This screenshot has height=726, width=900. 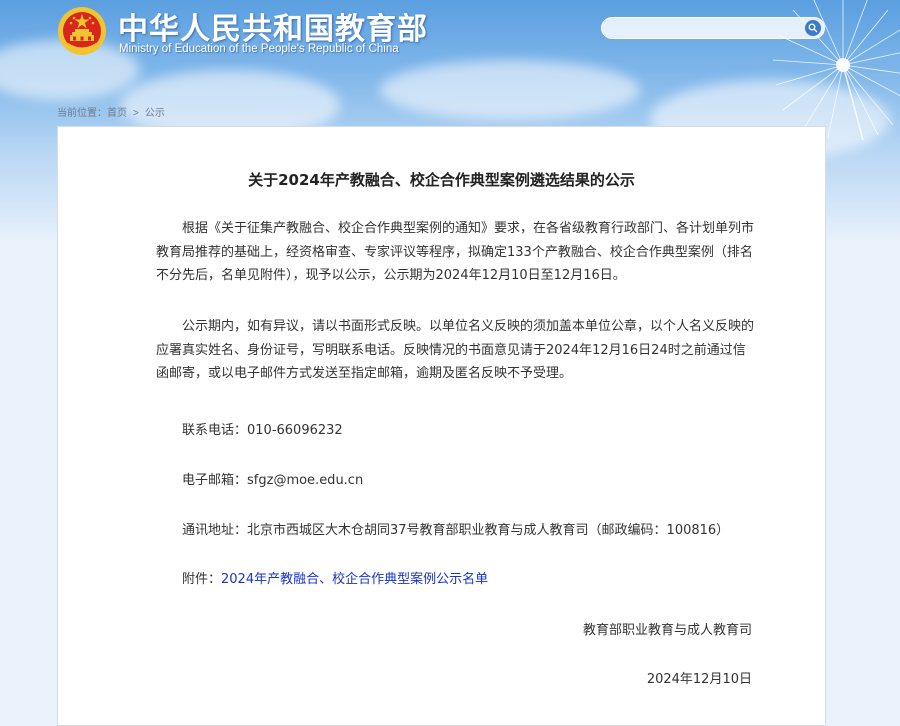 I want to click on signature: 教育部职业教育与成人教育司, so click(x=667, y=630).